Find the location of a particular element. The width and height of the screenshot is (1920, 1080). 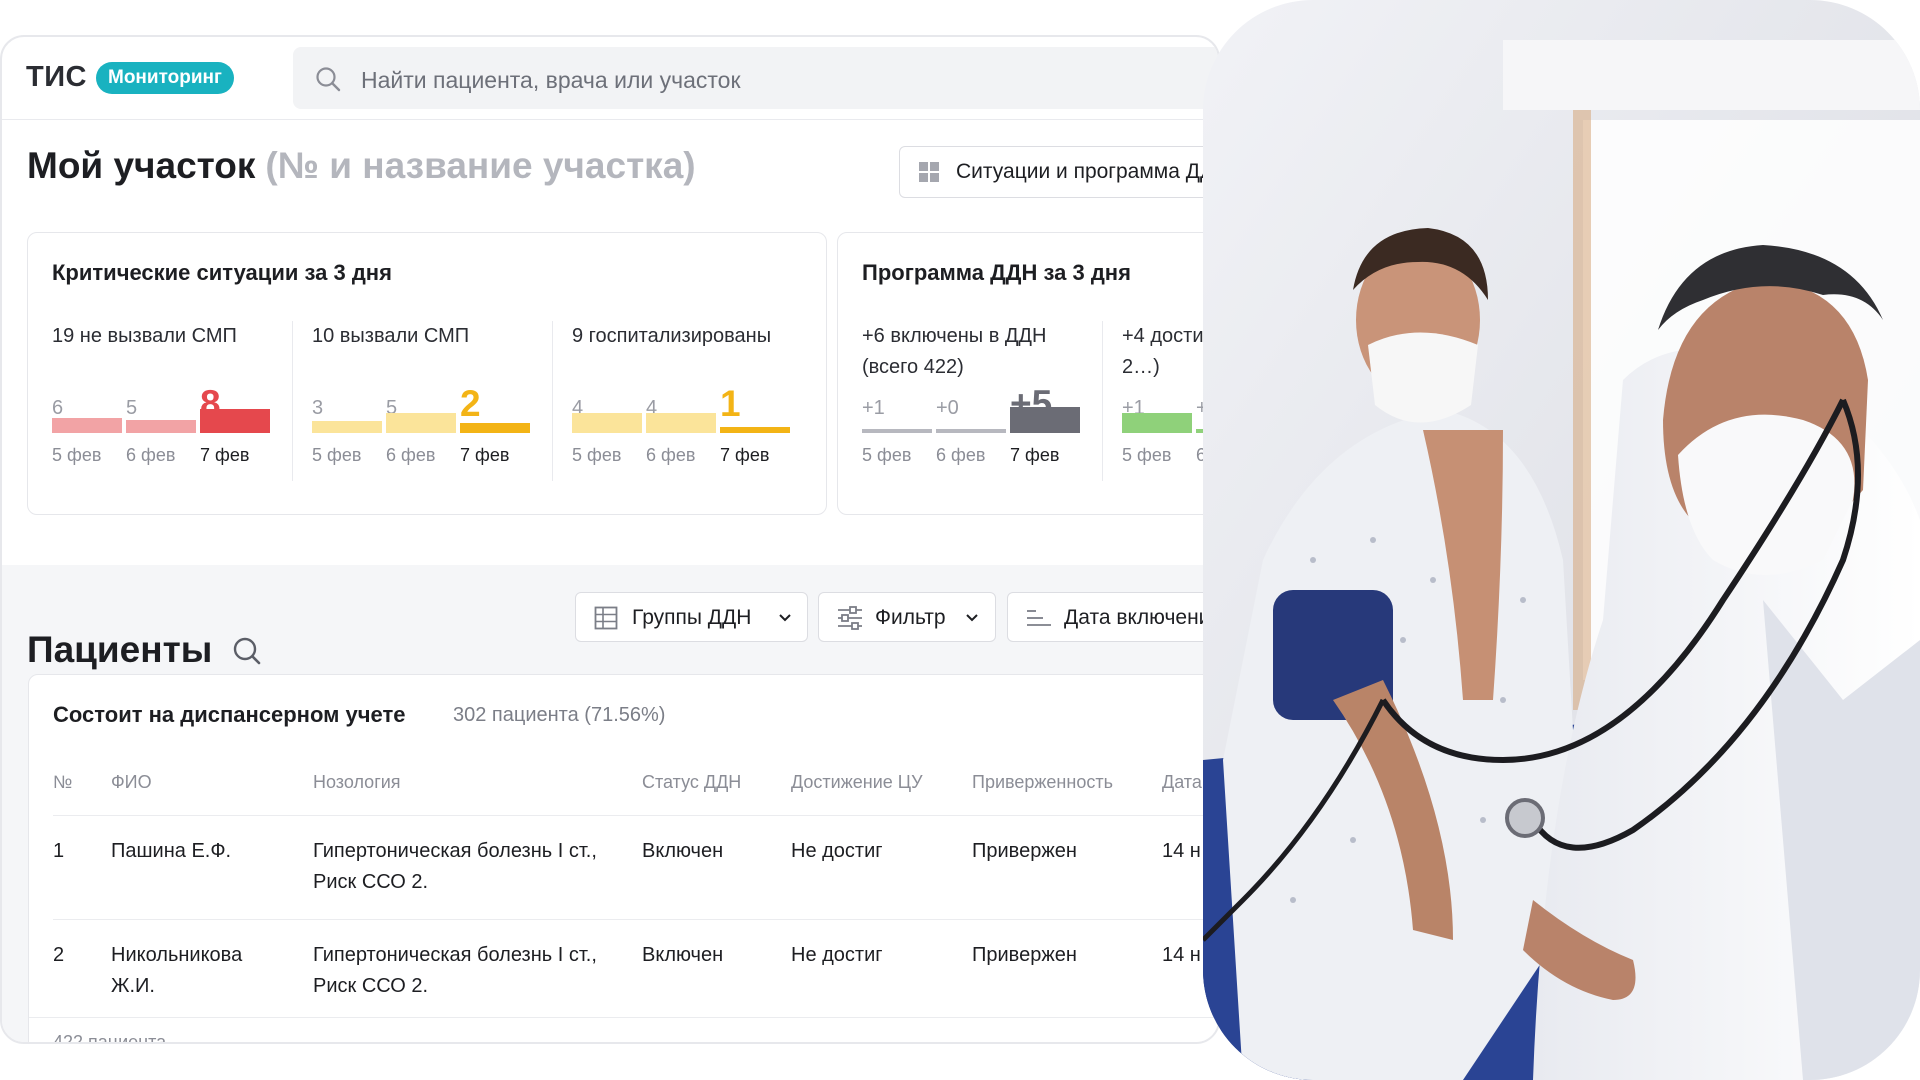

search-placeholder: Найти пациента, врача или участок is located at coordinates (551, 80).